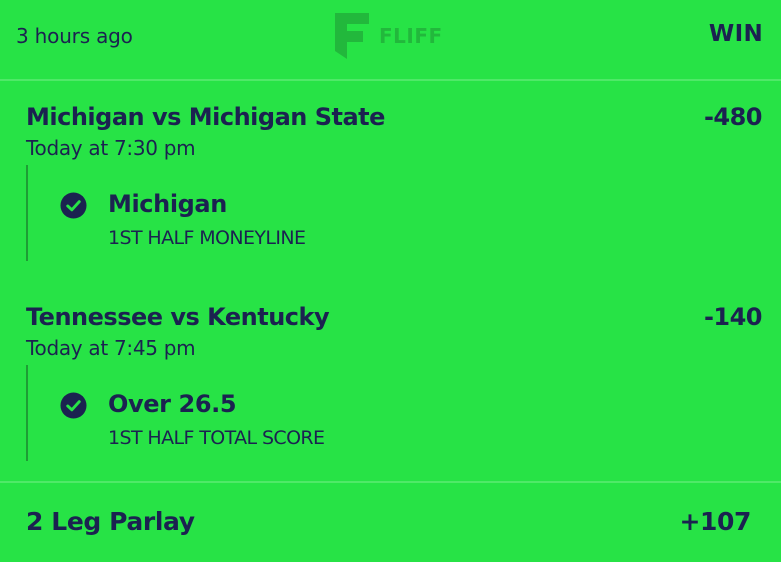 The image size is (781, 562). Describe the element at coordinates (411, 36) in the screenshot. I see `brand-name: FLIFF` at that location.